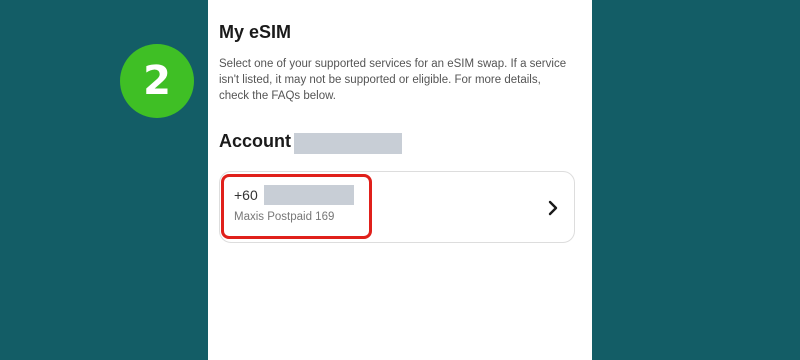 Image resolution: width=800 pixels, height=360 pixels. What do you see at coordinates (255, 32) in the screenshot?
I see `page-title: My eSIM` at bounding box center [255, 32].